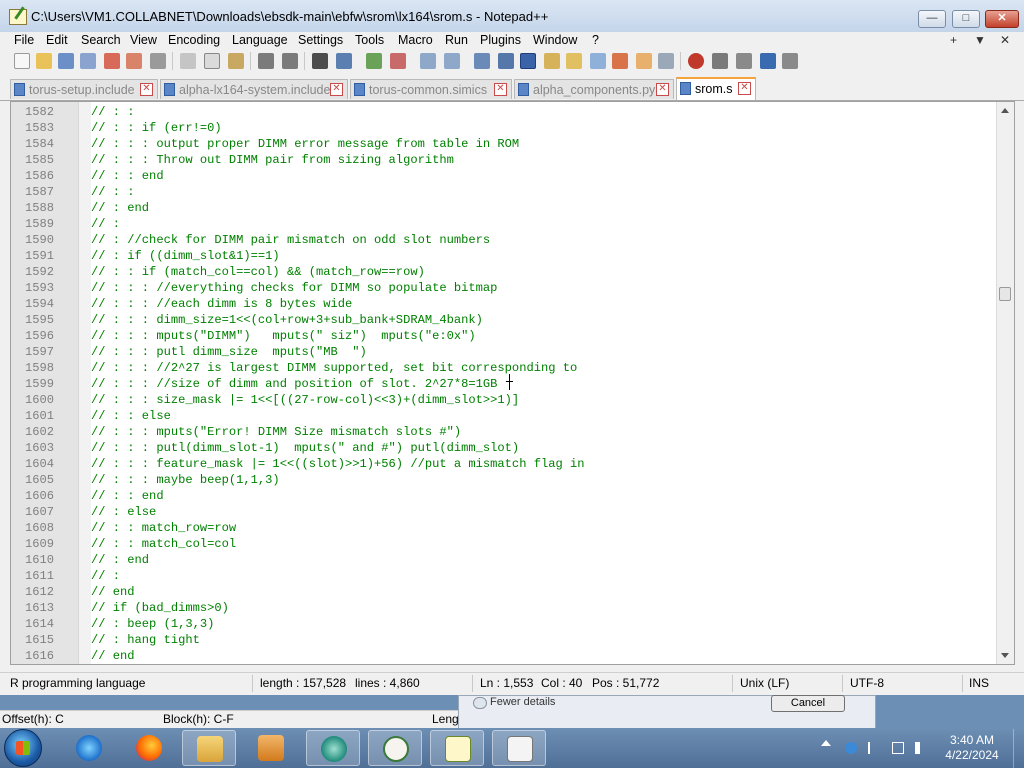 The height and width of the screenshot is (768, 1024). What do you see at coordinates (826, 743) in the screenshot?
I see `show-hidden-icons-icon` at bounding box center [826, 743].